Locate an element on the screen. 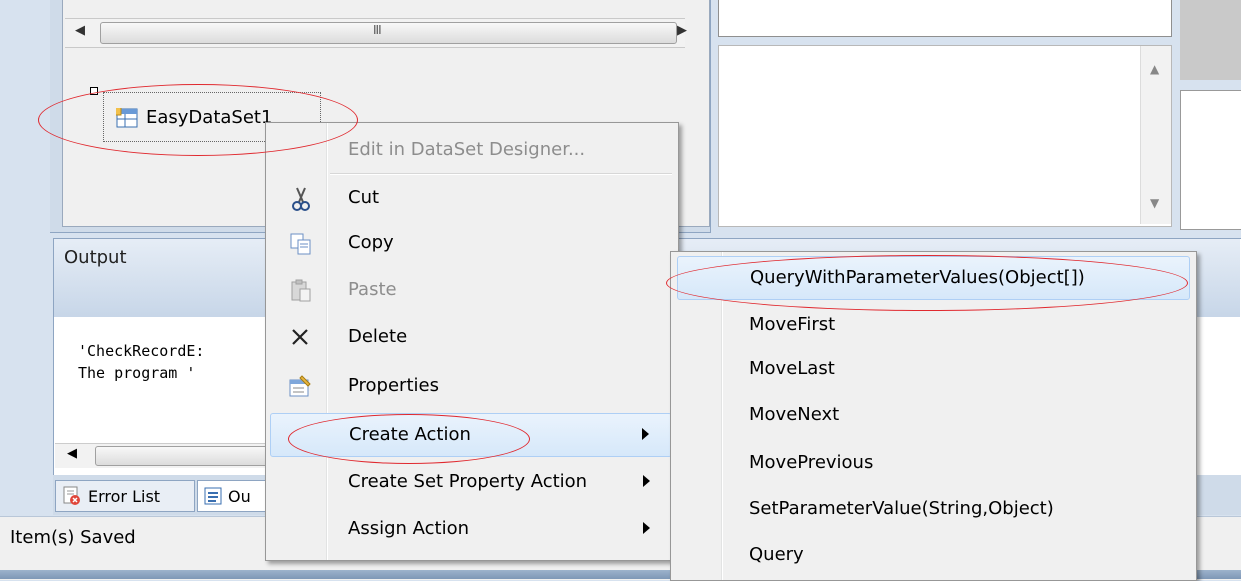 Image resolution: width=1241 pixels, height=581 pixels. menu-item-label: SetParameterValue(String,Object) is located at coordinates (901, 508).